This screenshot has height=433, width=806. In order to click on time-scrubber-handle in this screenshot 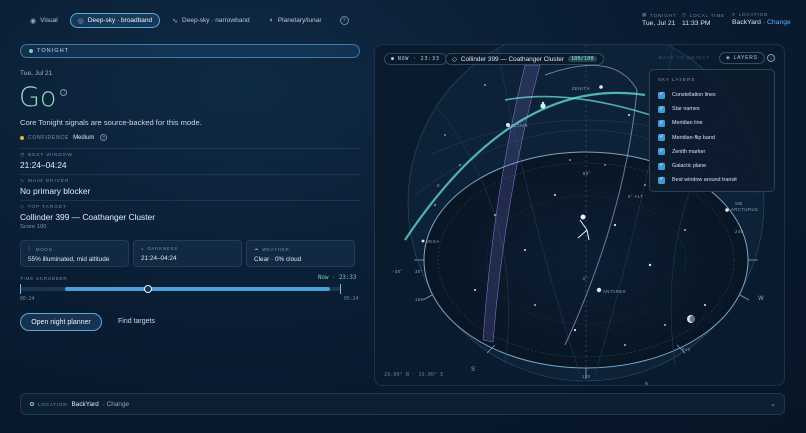, I will do `click(148, 289)`.